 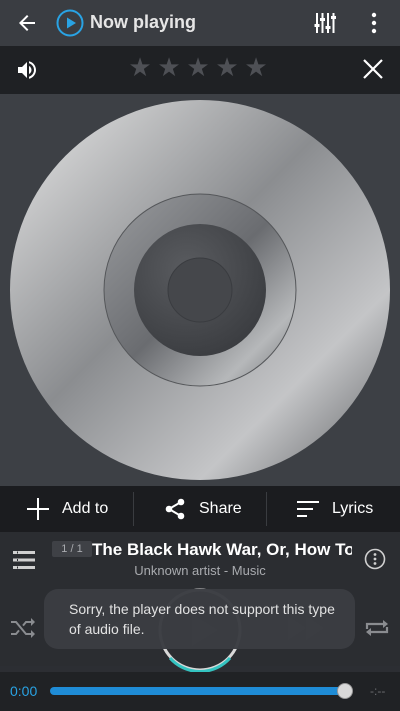 What do you see at coordinates (222, 549) in the screenshot?
I see `track-title: The Black Hawk War, Or, How To` at bounding box center [222, 549].